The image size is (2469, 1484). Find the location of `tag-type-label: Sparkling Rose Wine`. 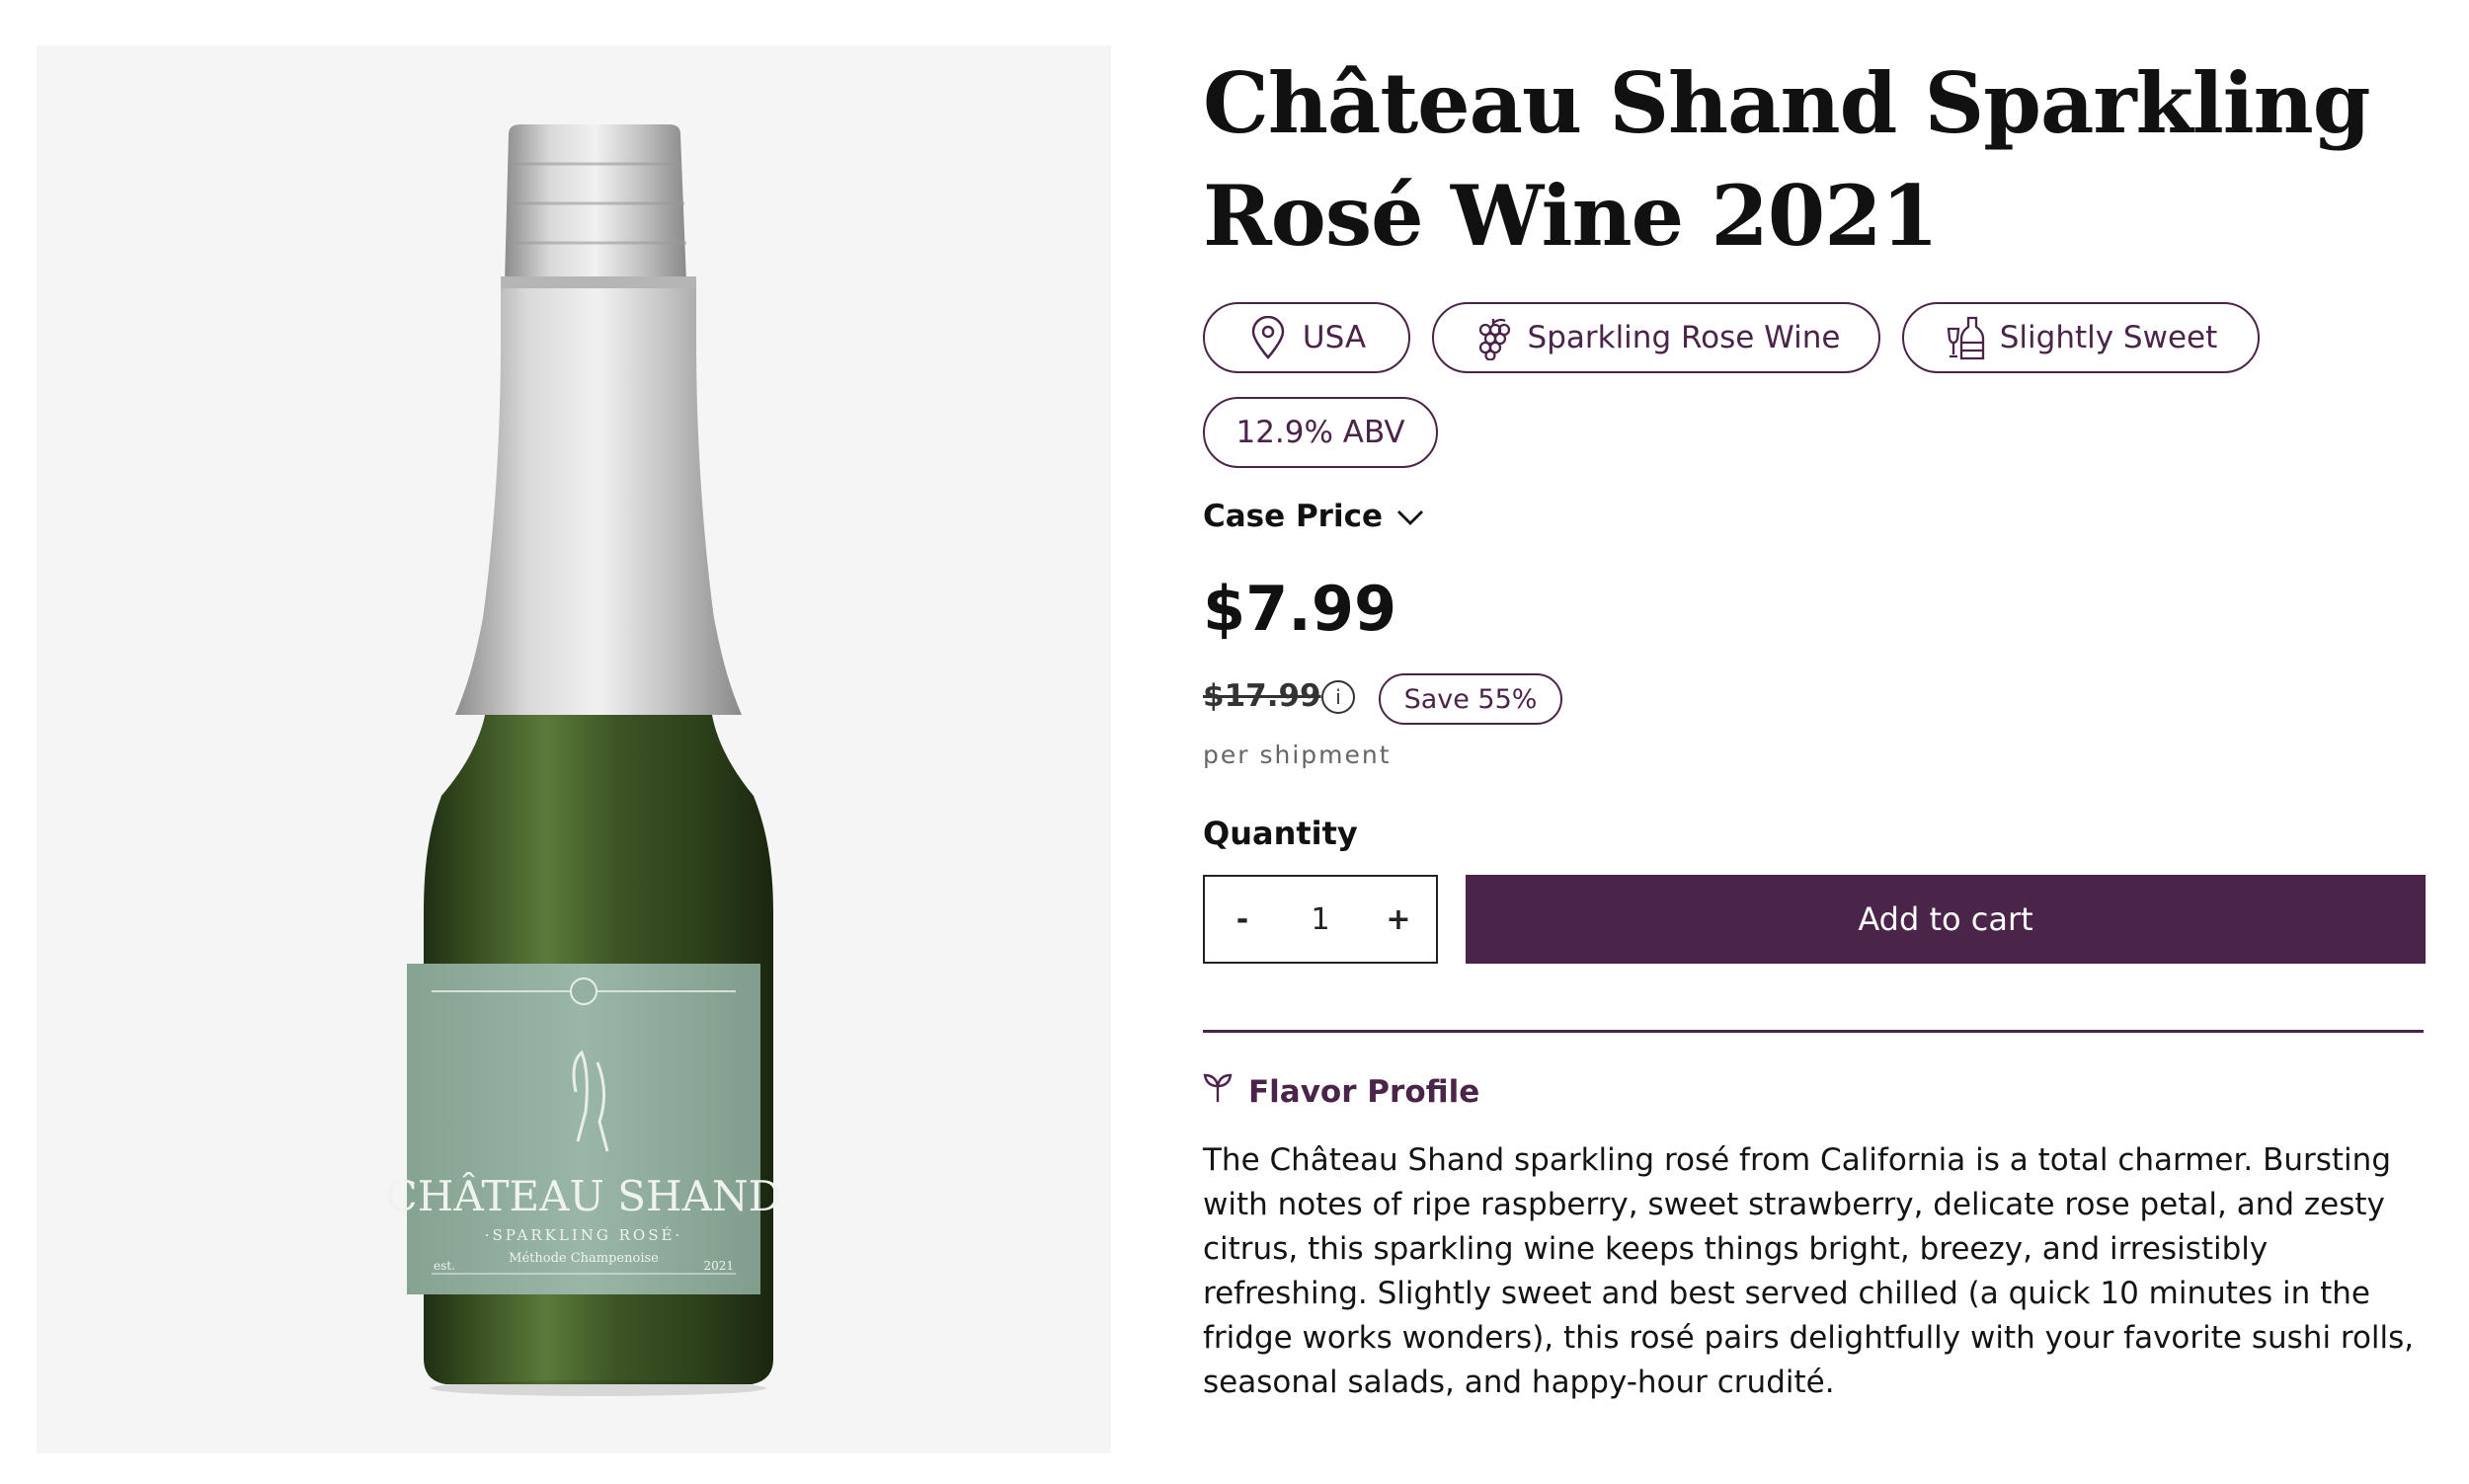

tag-type-label: Sparkling Rose Wine is located at coordinates (1684, 338).